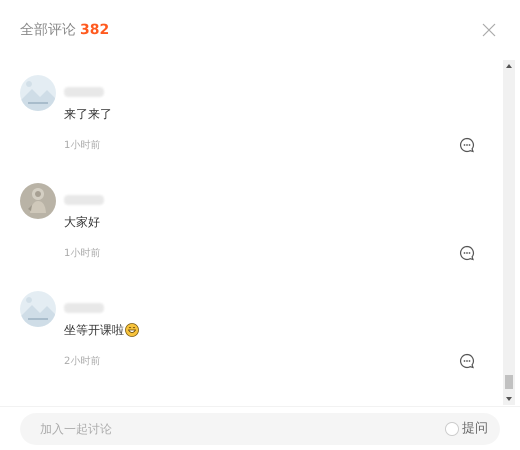 The image size is (520, 450). I want to click on comments-title: 全部评论, so click(48, 30).